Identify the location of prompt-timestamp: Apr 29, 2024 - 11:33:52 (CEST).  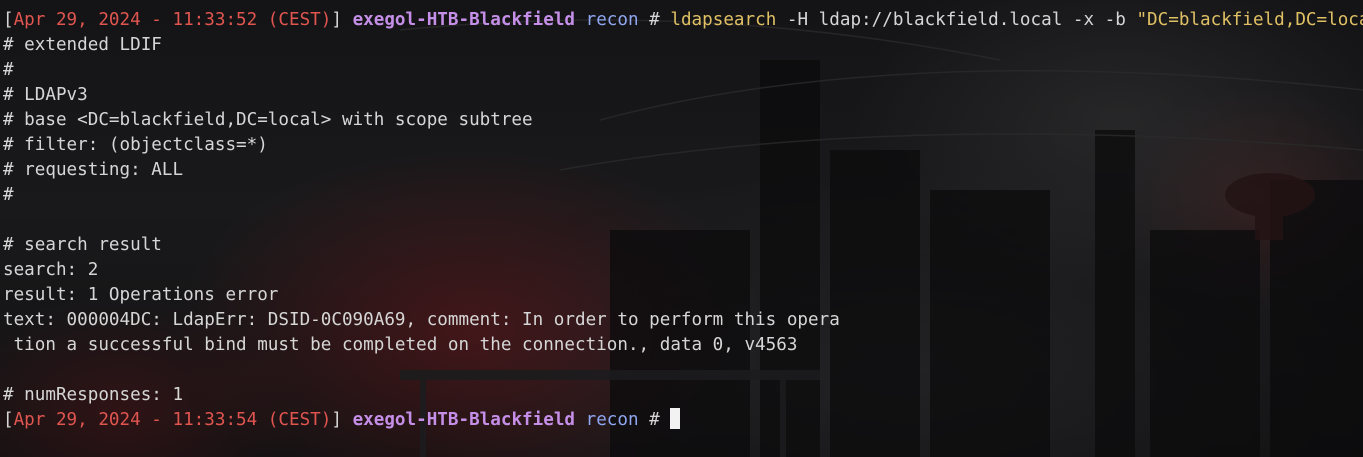
(172, 20).